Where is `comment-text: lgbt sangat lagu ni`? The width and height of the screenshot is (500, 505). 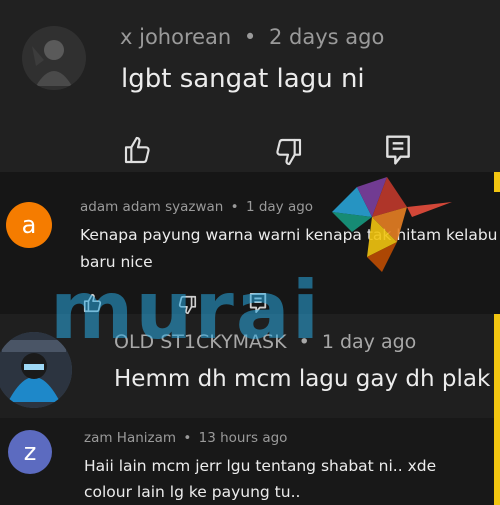 comment-text: lgbt sangat lagu ni is located at coordinates (243, 79).